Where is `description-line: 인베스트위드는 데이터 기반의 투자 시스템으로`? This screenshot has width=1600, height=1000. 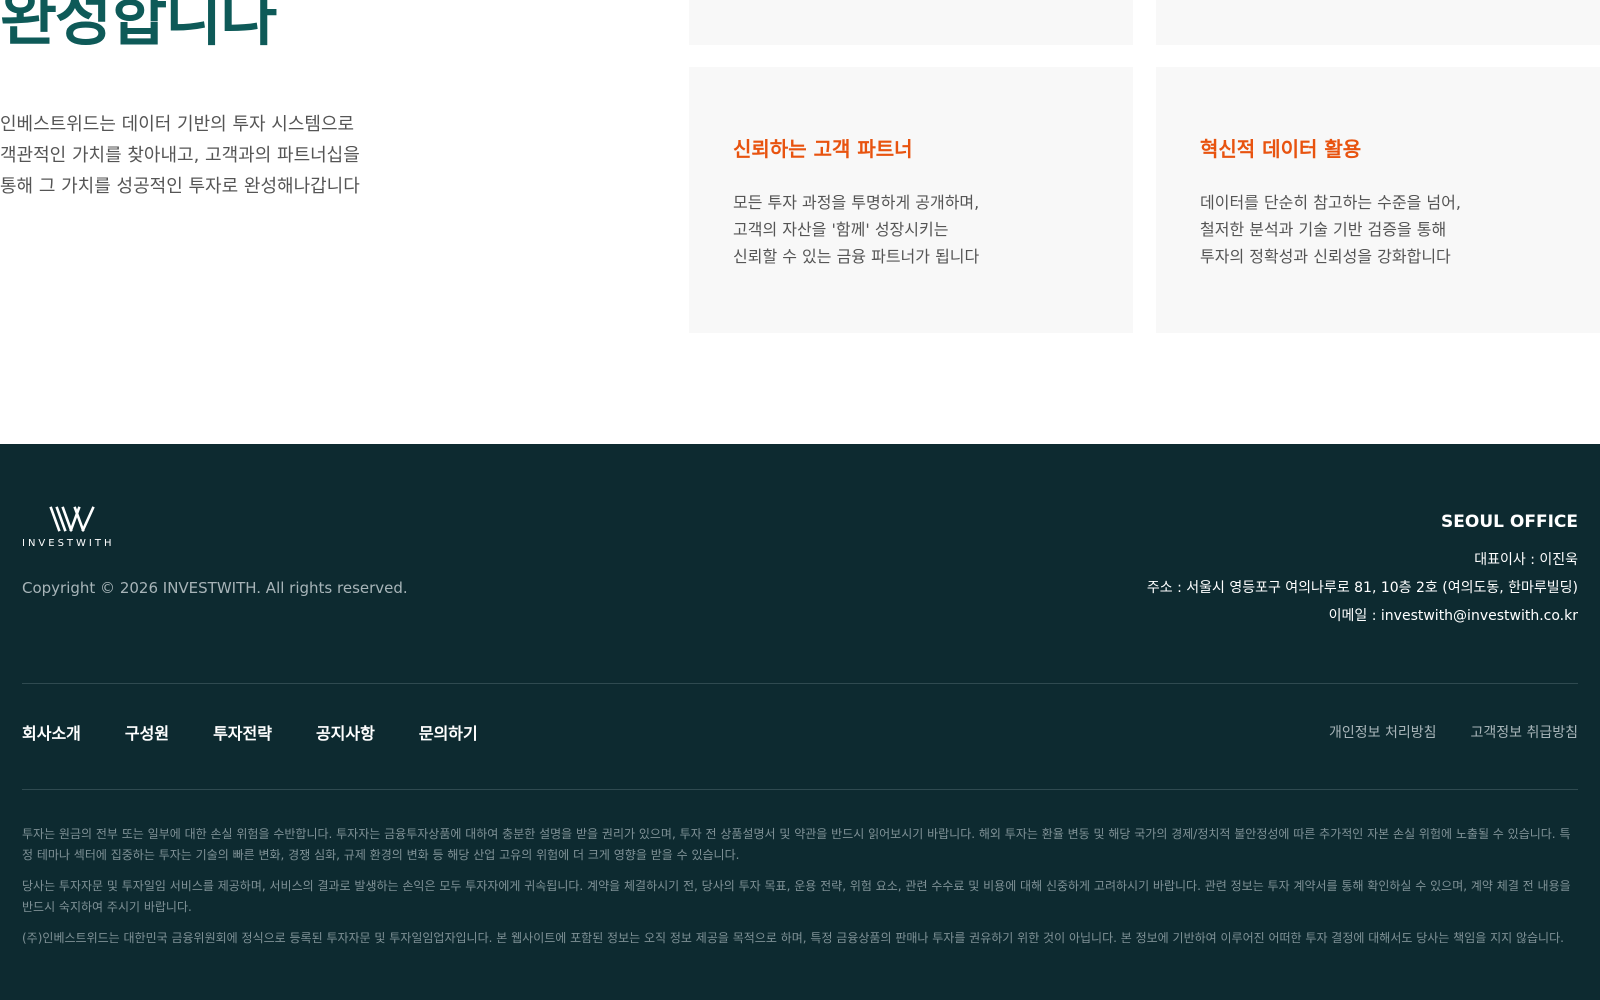
description-line: 인베스트위드는 데이터 기반의 투자 시스템으로 is located at coordinates (177, 124).